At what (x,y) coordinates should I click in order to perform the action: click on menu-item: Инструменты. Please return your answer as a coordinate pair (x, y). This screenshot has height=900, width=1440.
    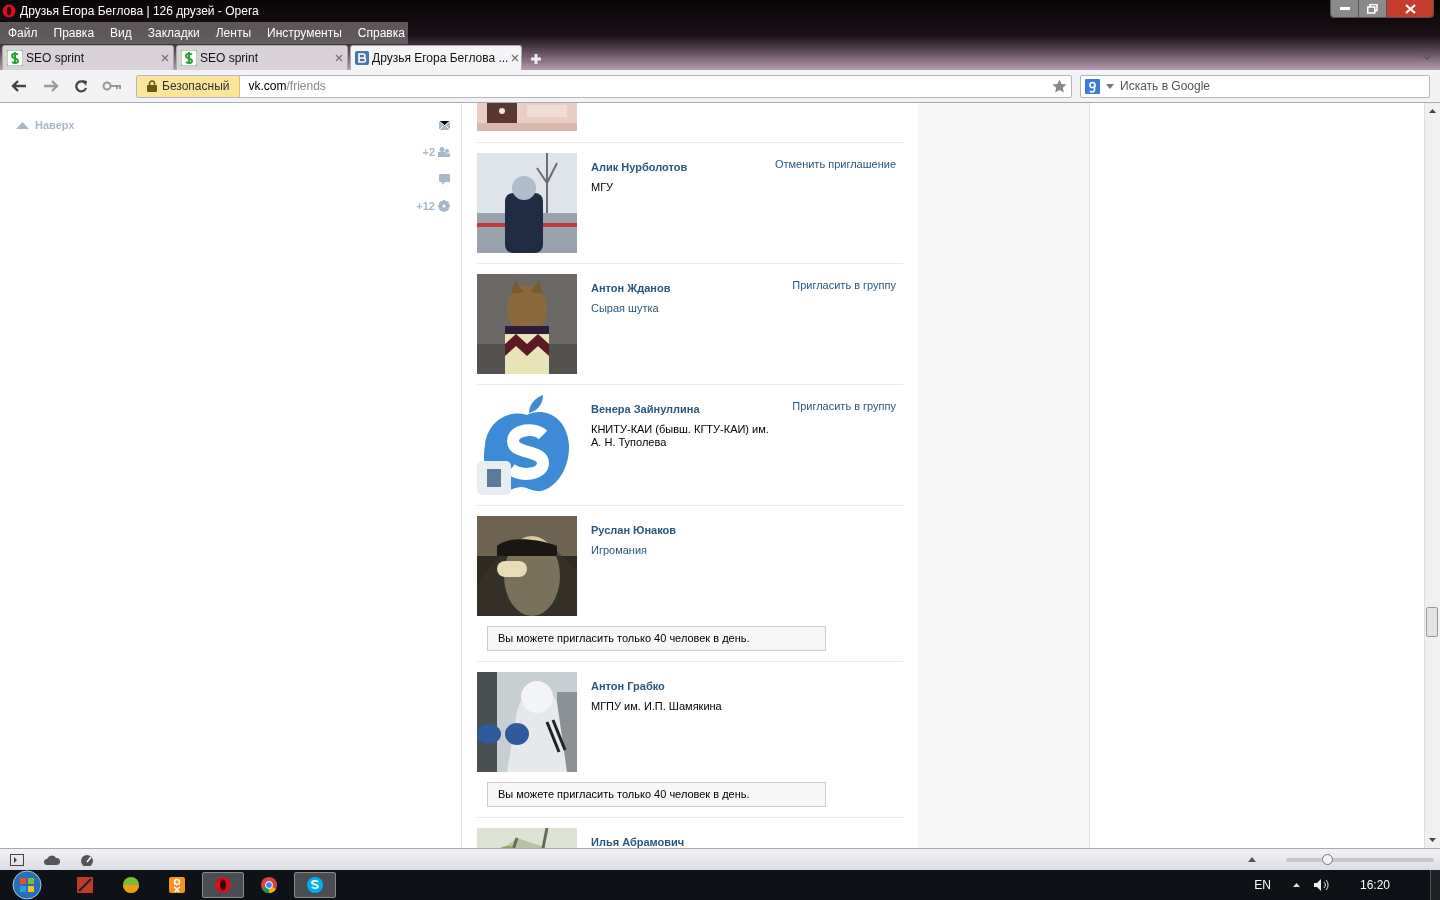
    Looking at the image, I should click on (304, 33).